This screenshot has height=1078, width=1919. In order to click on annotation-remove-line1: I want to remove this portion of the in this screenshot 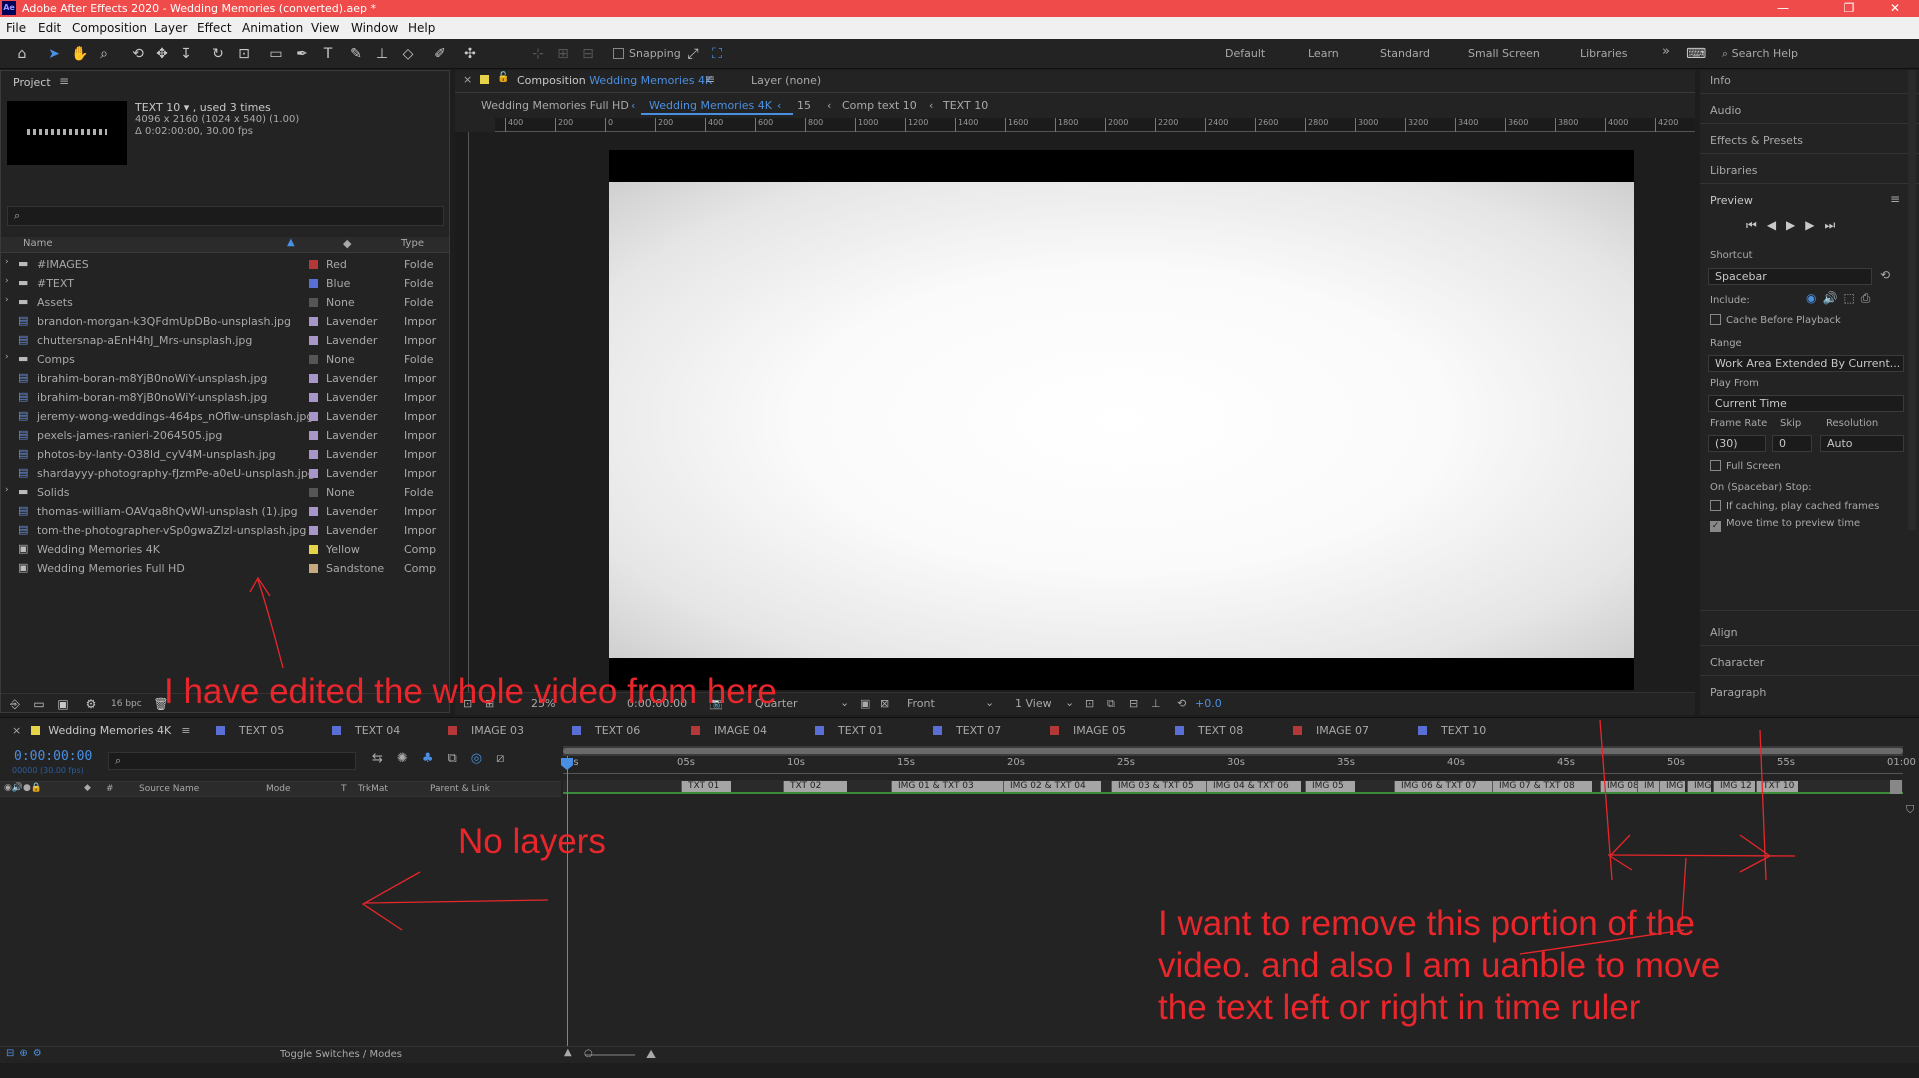, I will do `click(1426, 923)`.